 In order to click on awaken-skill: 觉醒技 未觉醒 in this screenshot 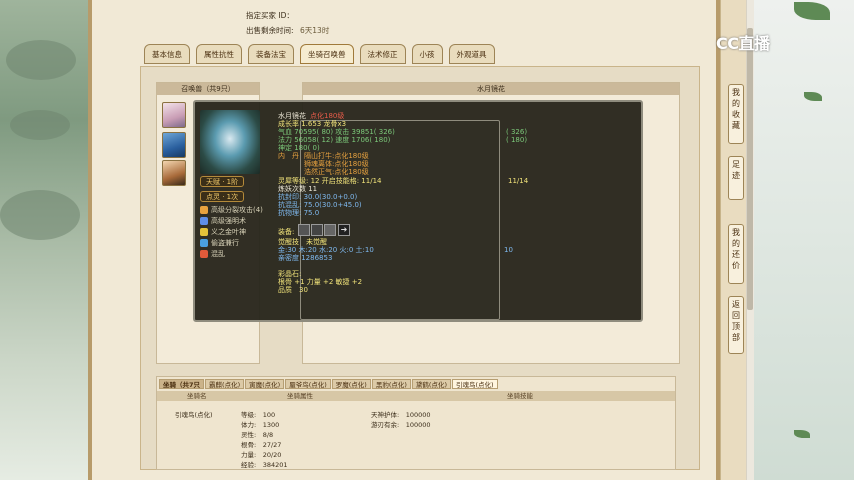, I will do `click(302, 242)`.